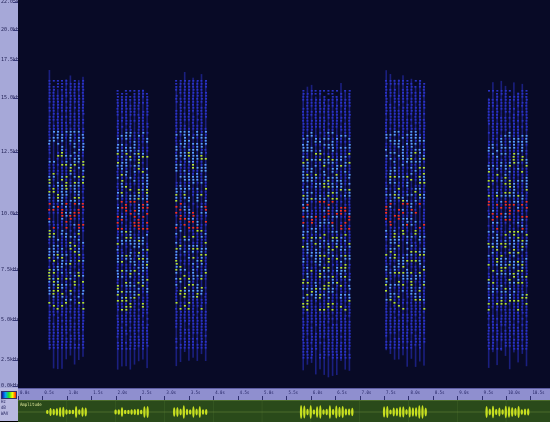  I want to click on time-tick-label: 8.5s, so click(439, 392).